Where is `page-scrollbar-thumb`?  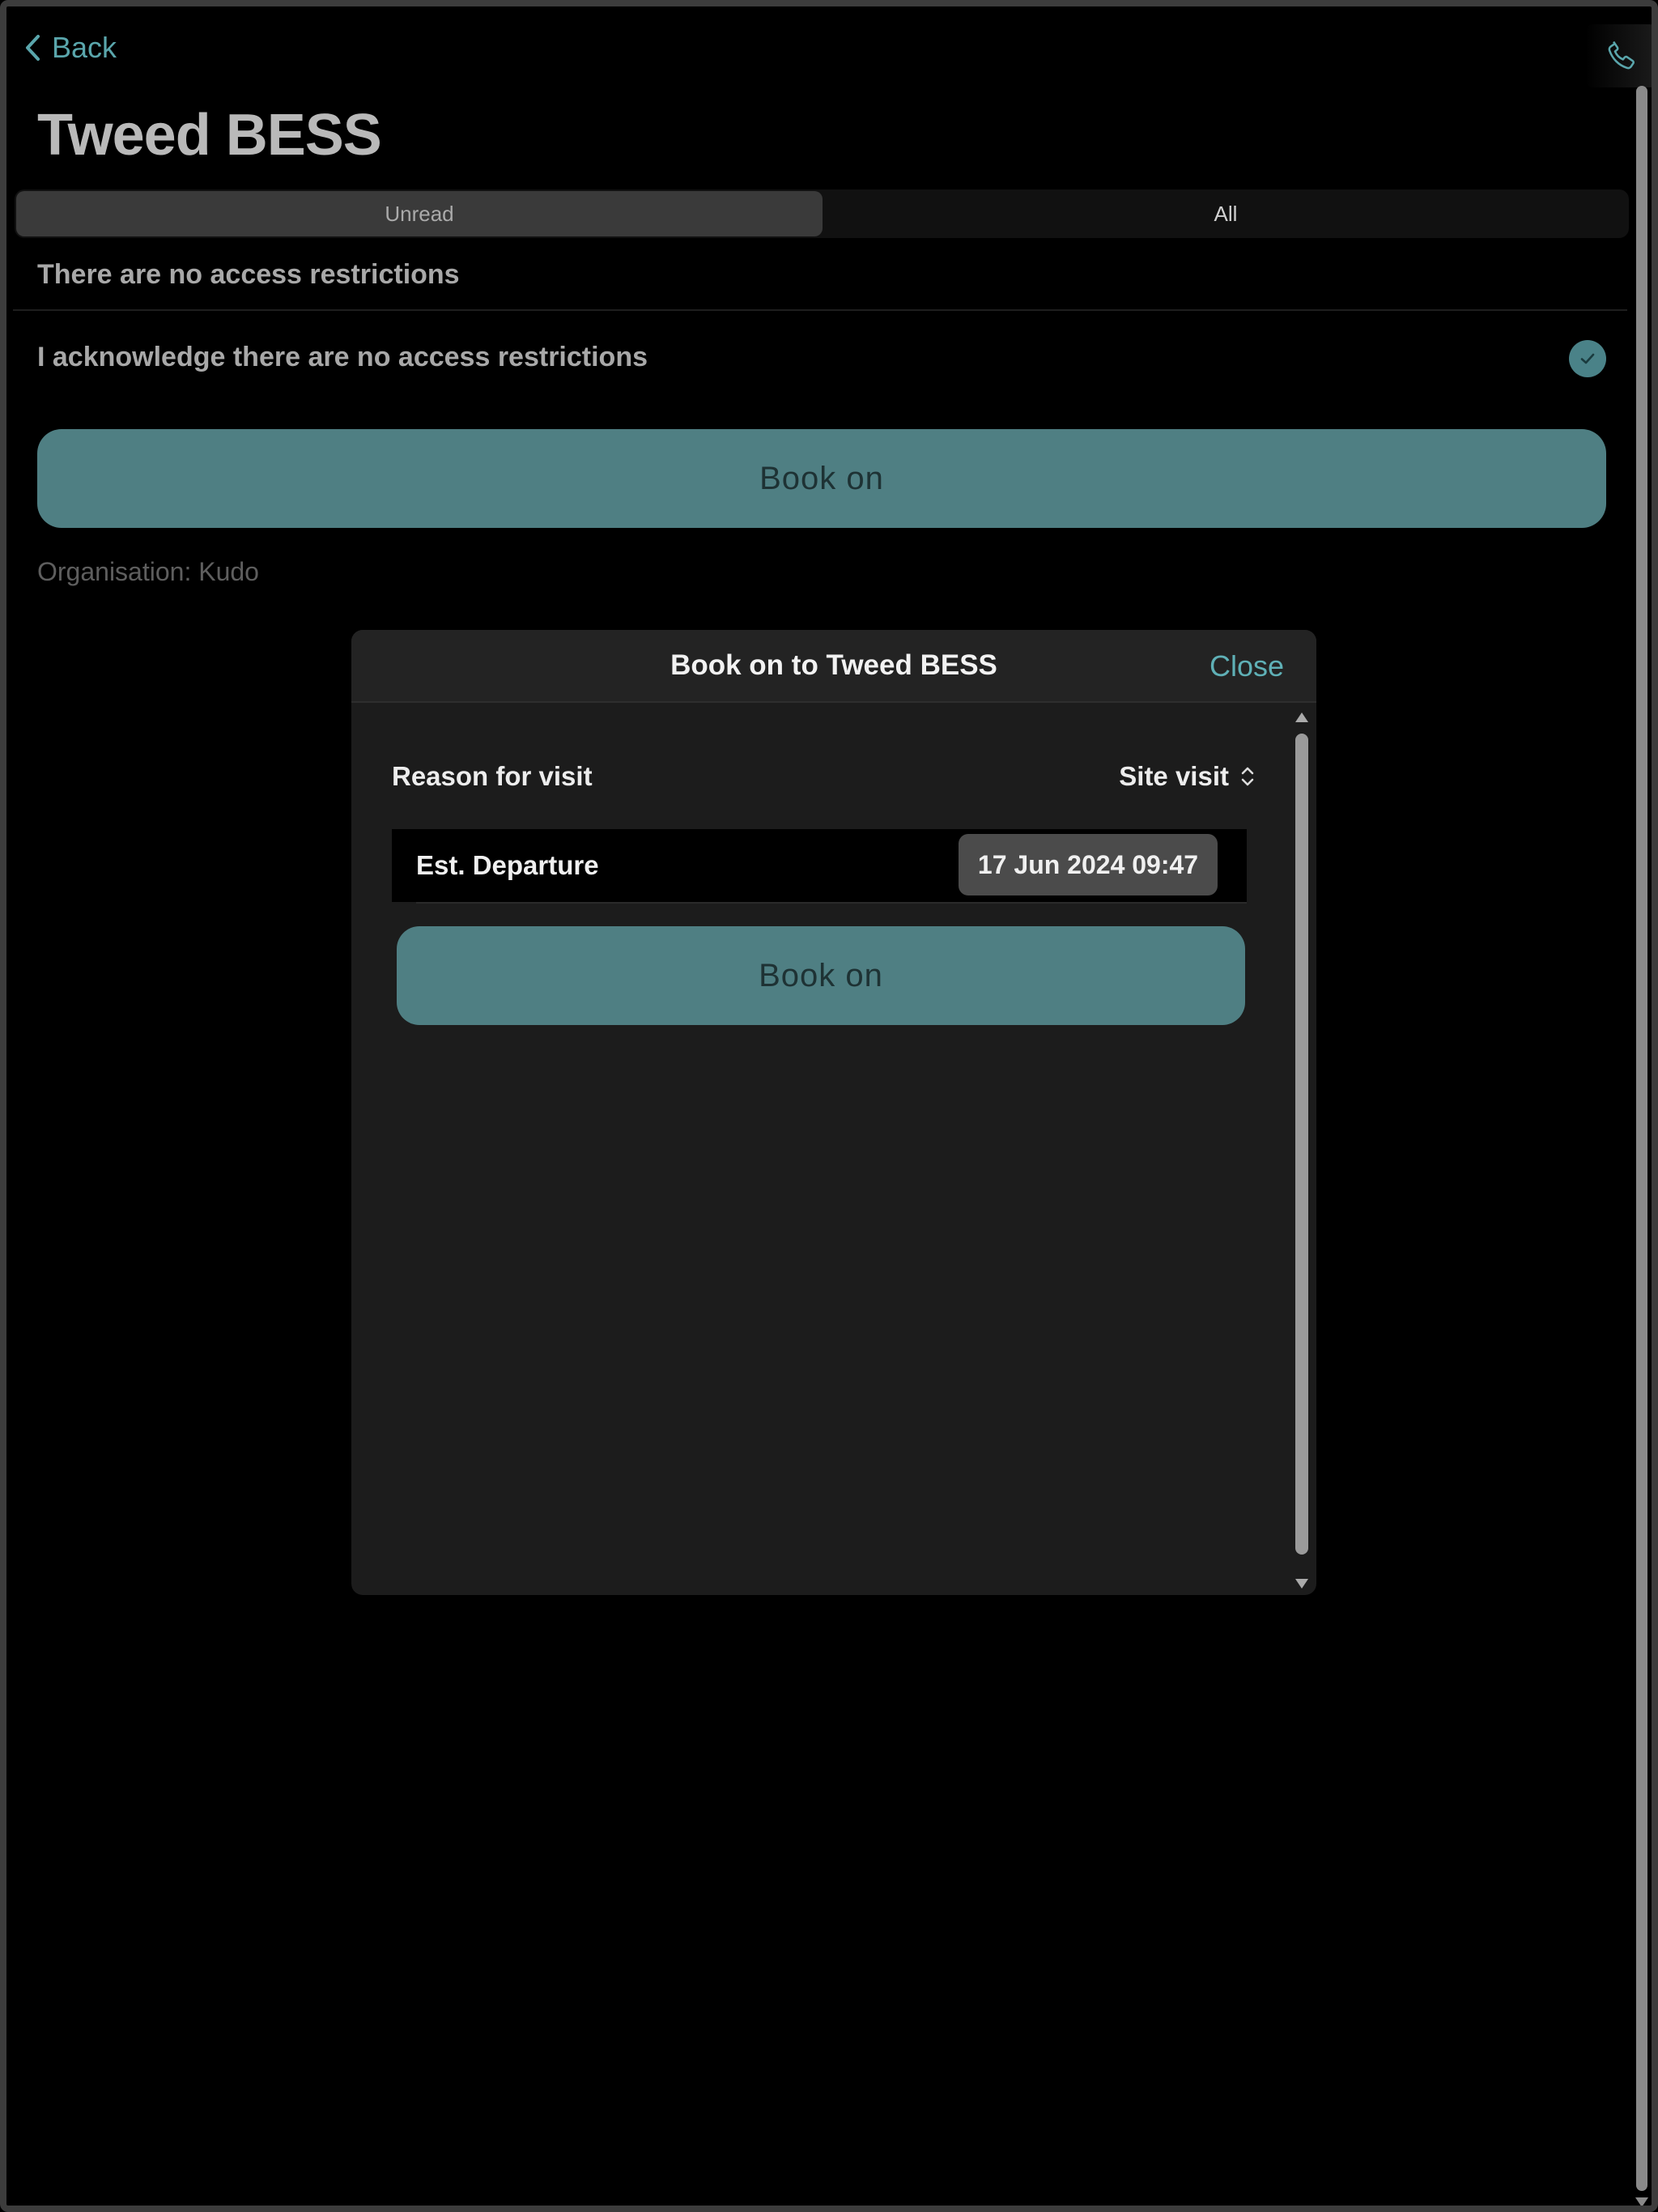
page-scrollbar-thumb is located at coordinates (1641, 1138).